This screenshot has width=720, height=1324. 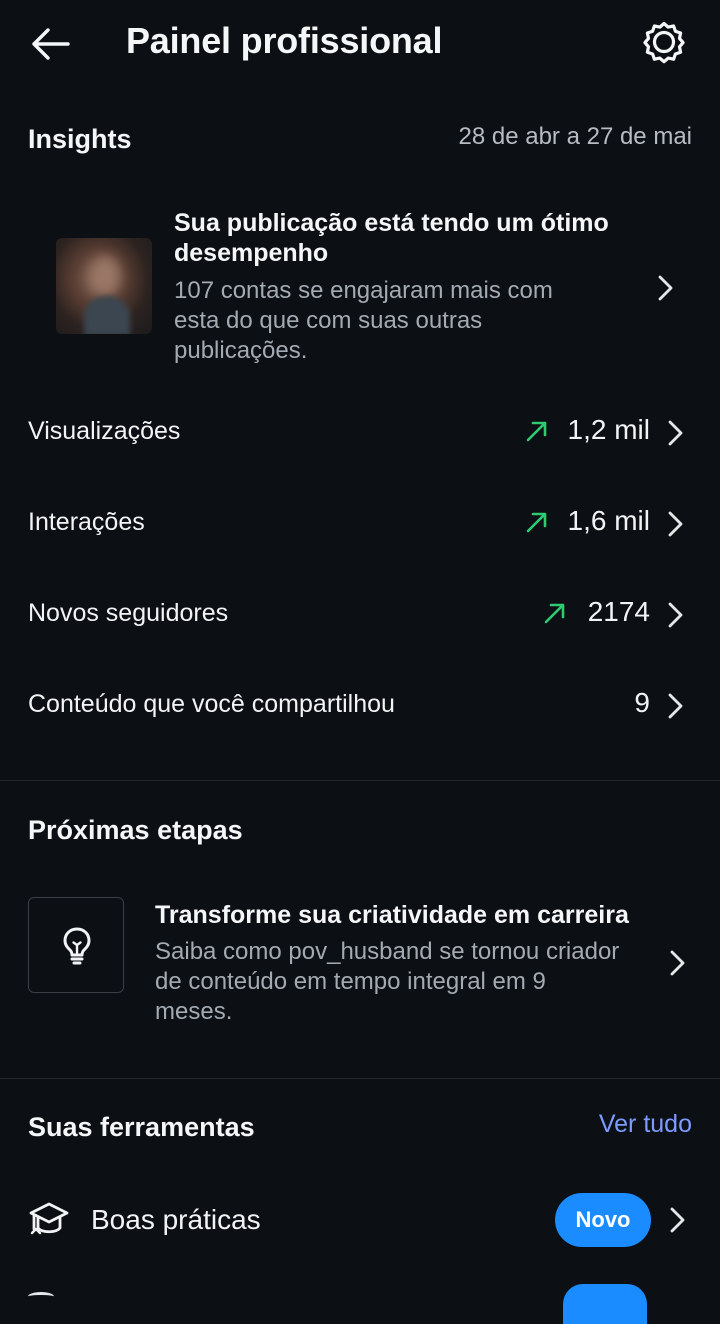 What do you see at coordinates (86, 522) in the screenshot?
I see `metric-label: Interações` at bounding box center [86, 522].